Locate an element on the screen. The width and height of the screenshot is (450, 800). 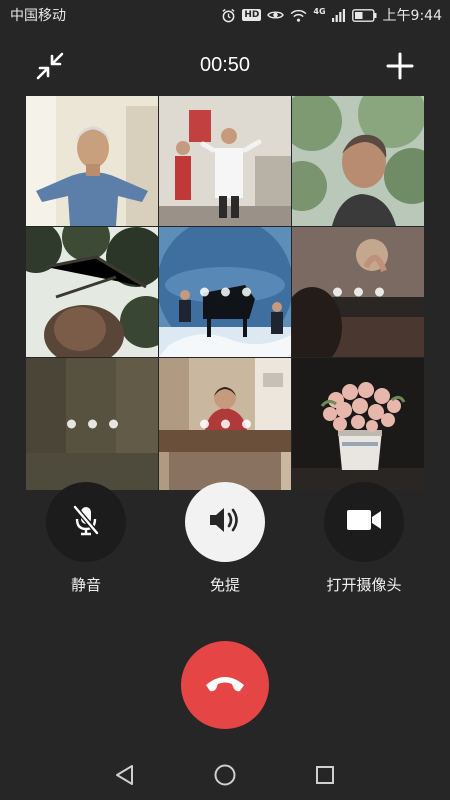
battery-icon is located at coordinates (364, 15).